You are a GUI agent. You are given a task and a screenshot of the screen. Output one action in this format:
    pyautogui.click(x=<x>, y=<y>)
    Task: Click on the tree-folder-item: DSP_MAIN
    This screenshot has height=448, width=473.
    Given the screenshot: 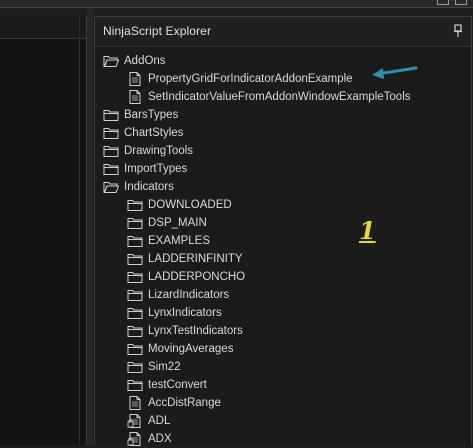 What is the action you would take?
    pyautogui.click(x=167, y=223)
    